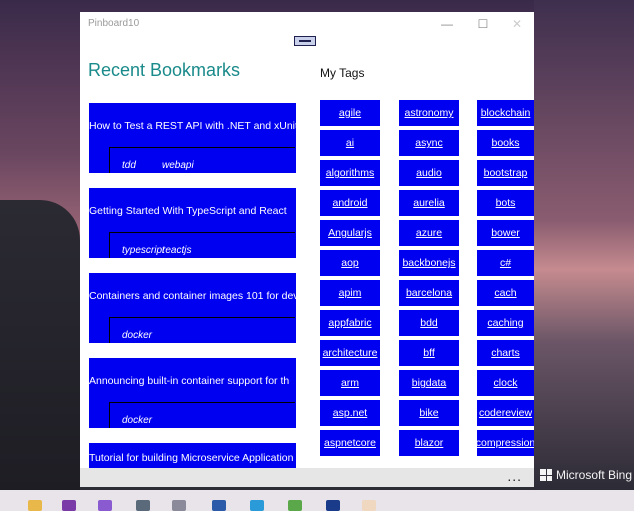 This screenshot has height=511, width=634. I want to click on my-tags-heading: My Tags, so click(342, 73).